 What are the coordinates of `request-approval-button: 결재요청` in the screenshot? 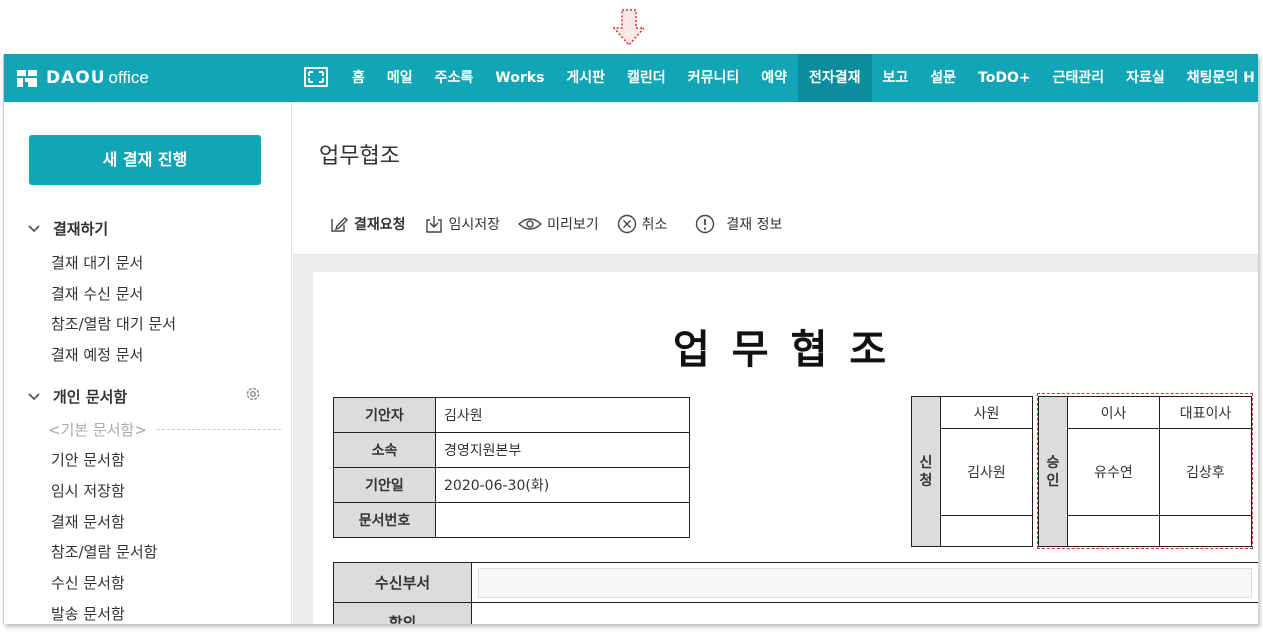 It's located at (367, 224).